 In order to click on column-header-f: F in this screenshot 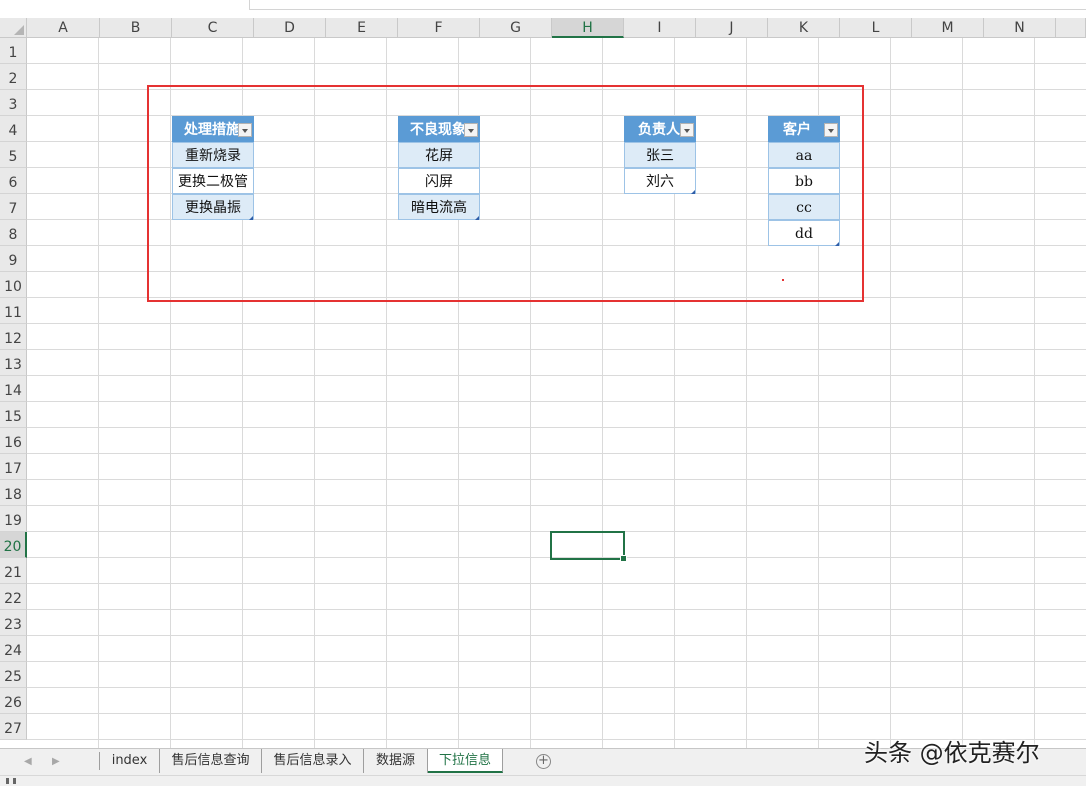, I will do `click(439, 28)`.